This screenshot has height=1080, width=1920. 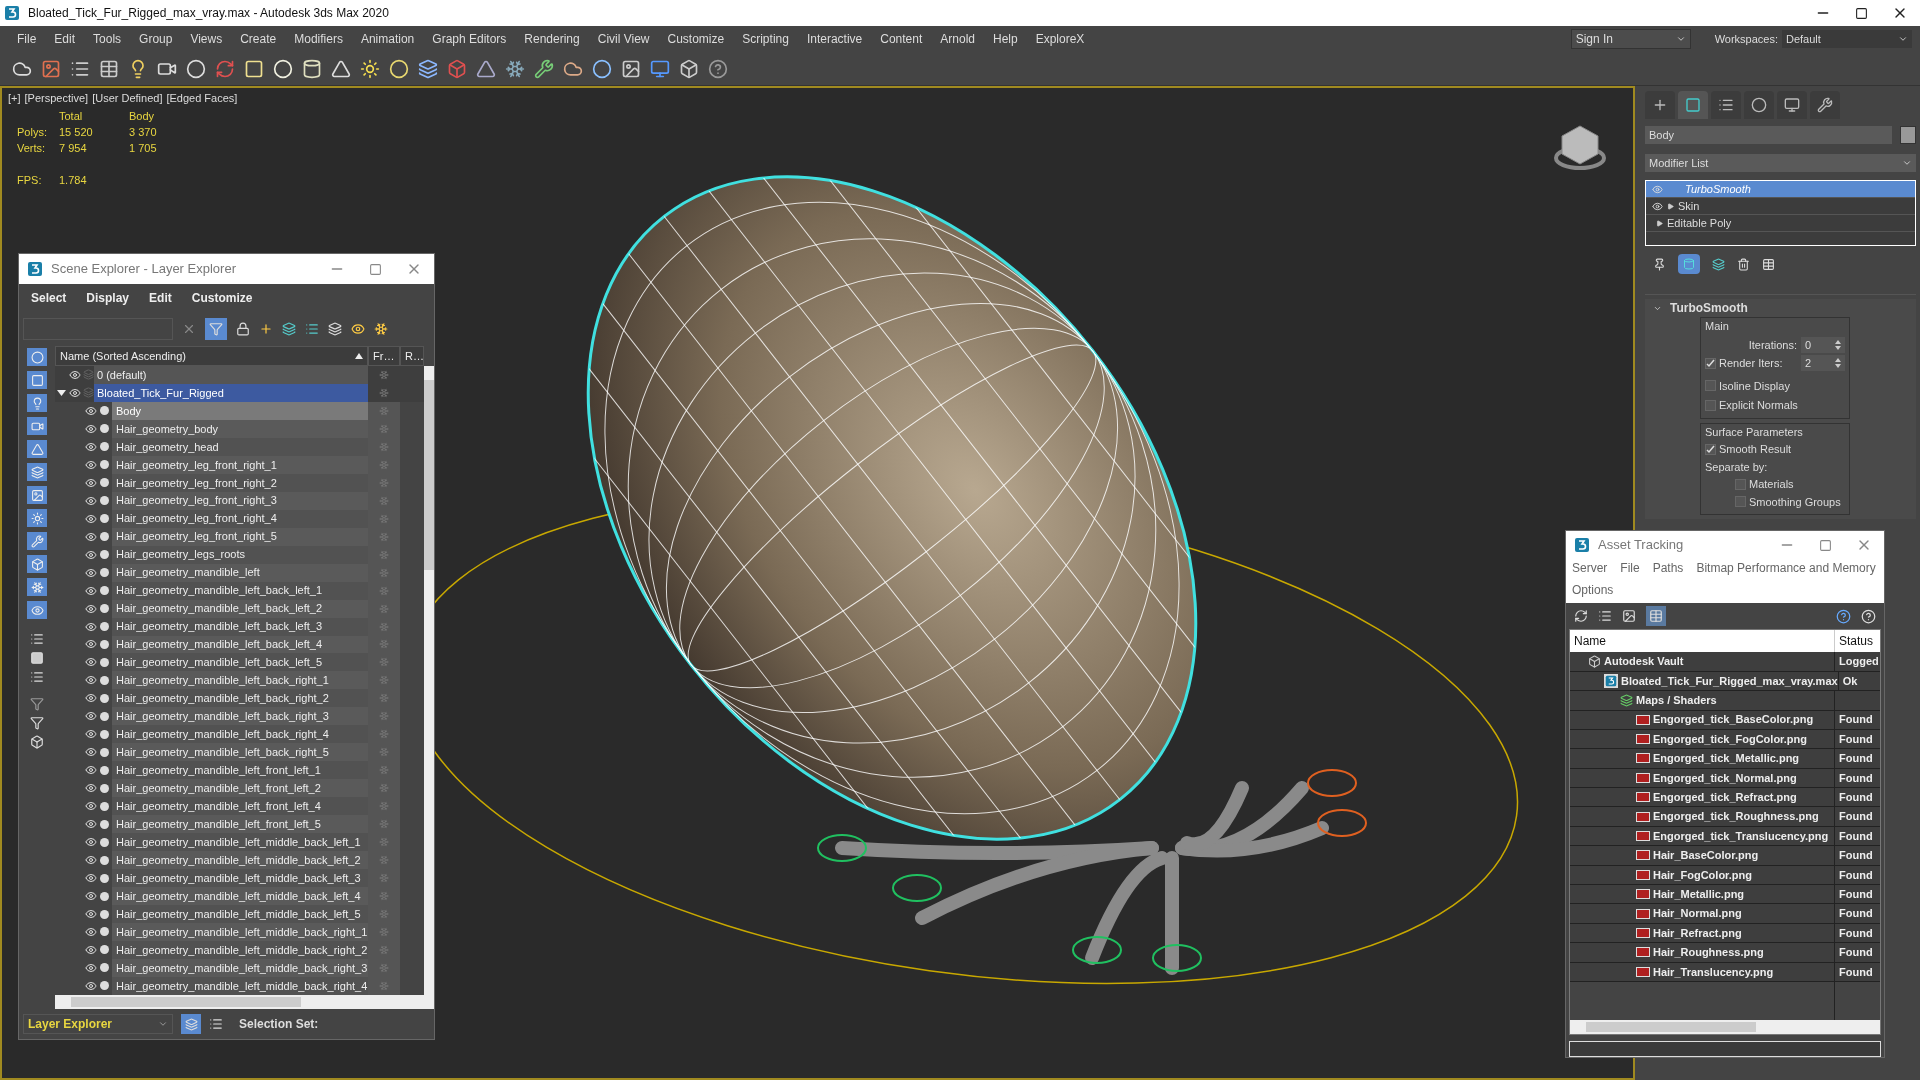 I want to click on menu-item: Civil View, so click(x=623, y=39).